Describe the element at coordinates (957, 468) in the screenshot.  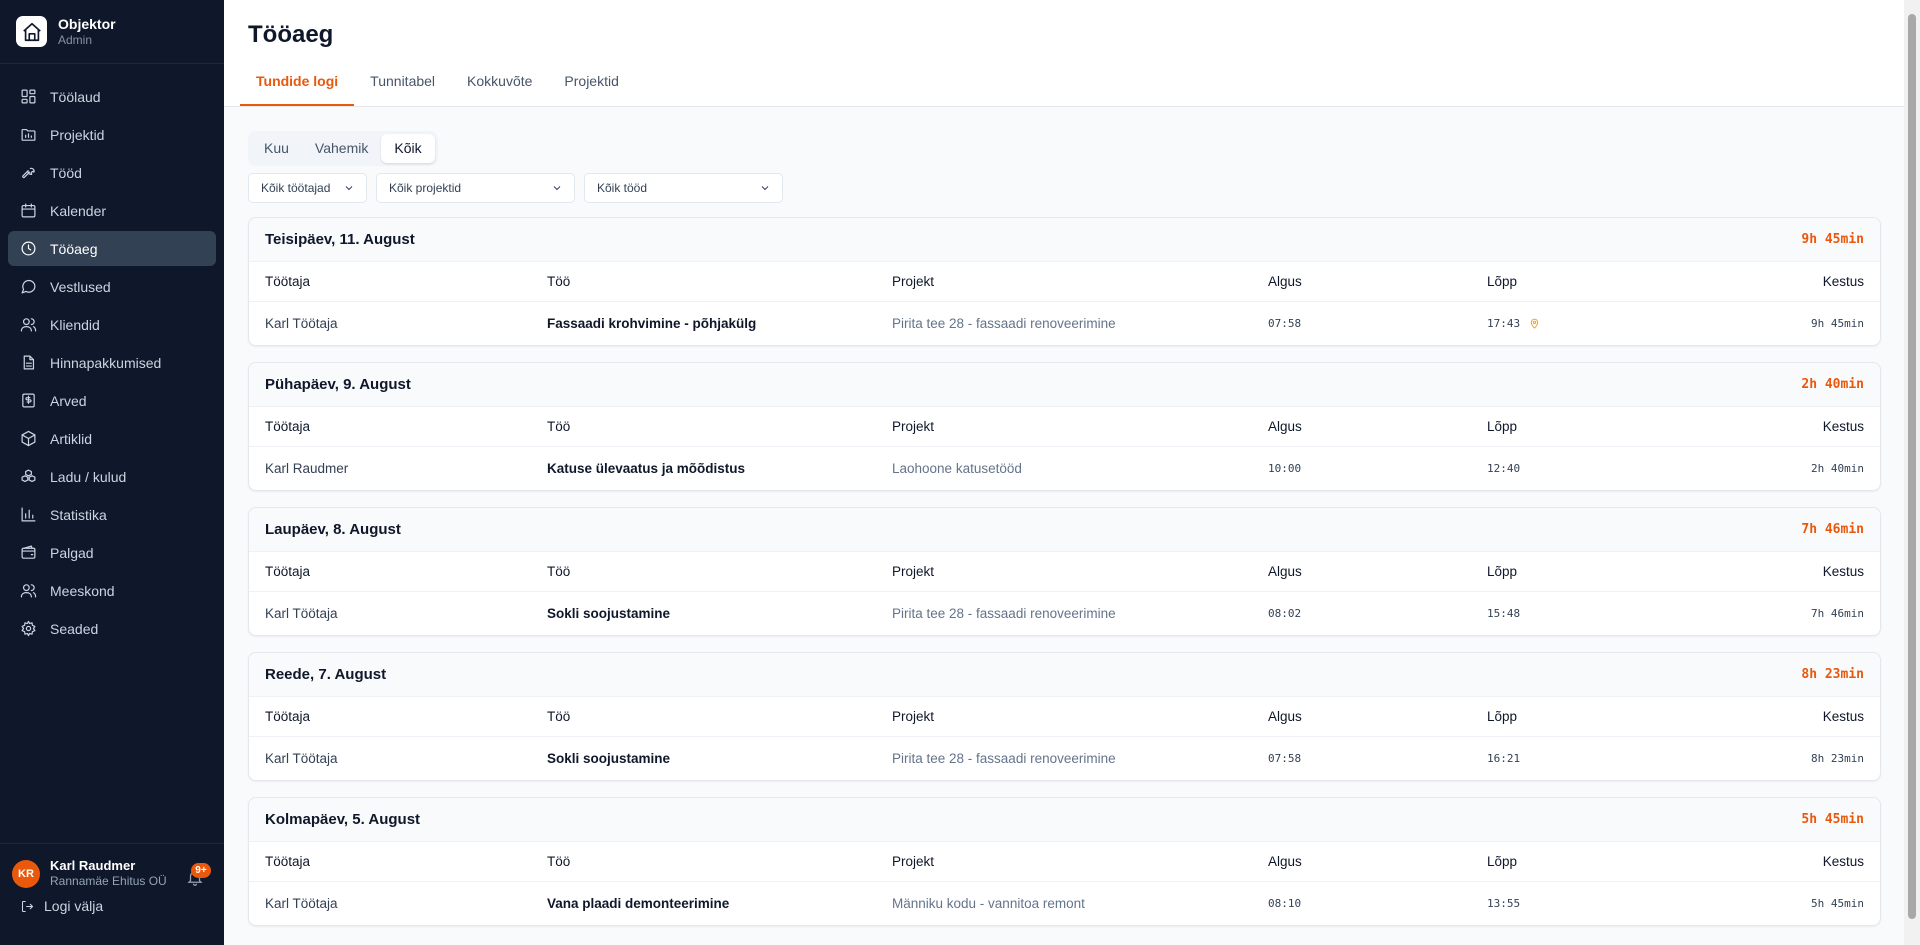
I see `entry-project: Laohoone katusetööd` at that location.